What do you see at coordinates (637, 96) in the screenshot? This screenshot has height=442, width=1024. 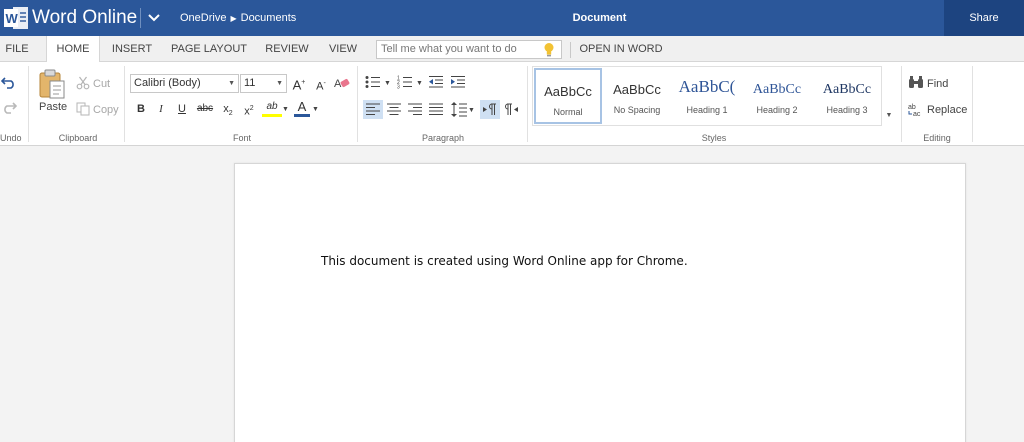 I see `style-no-spacing: AaBbCc No Spacing` at bounding box center [637, 96].